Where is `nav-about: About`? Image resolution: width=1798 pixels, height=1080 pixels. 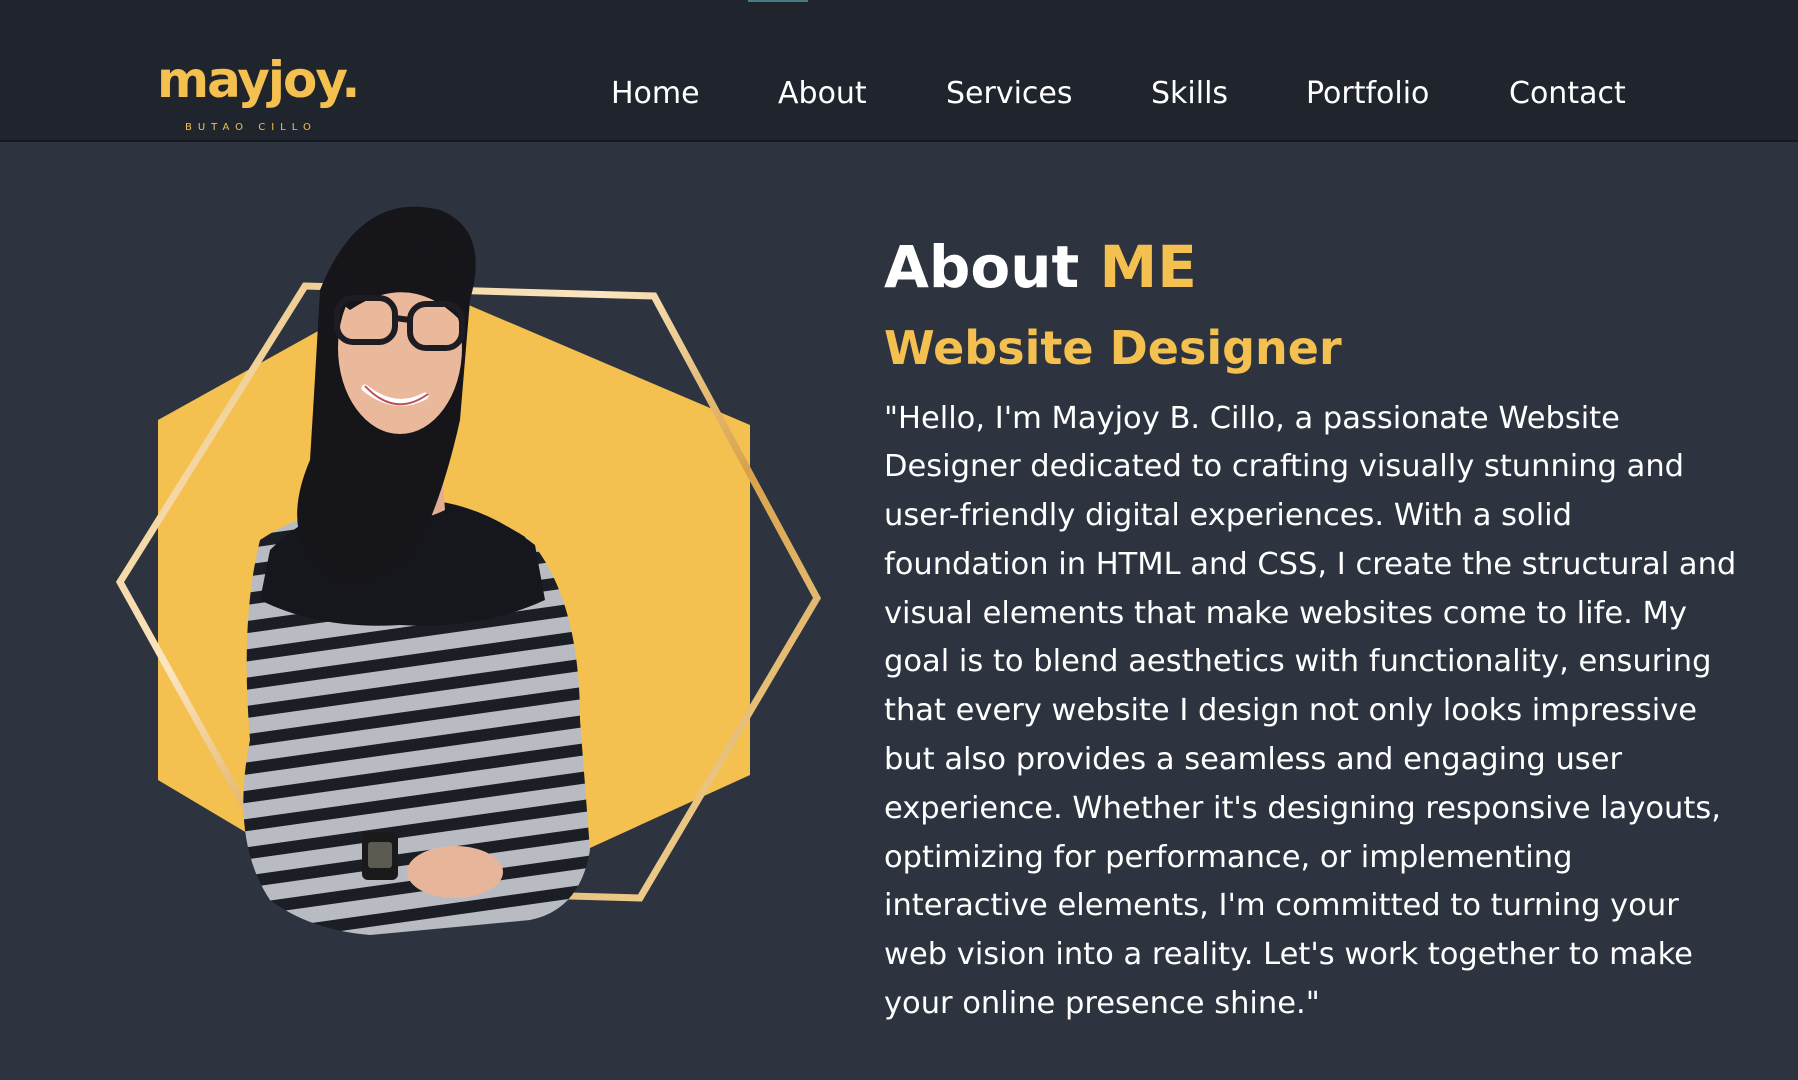 nav-about: About is located at coordinates (822, 94).